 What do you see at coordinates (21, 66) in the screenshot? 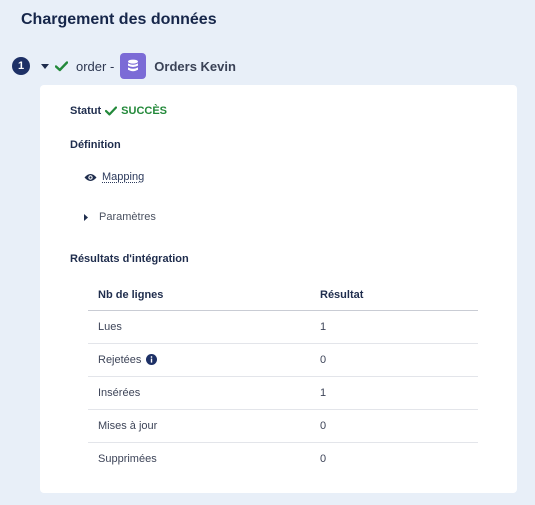
I see `step-number-badge: 1` at bounding box center [21, 66].